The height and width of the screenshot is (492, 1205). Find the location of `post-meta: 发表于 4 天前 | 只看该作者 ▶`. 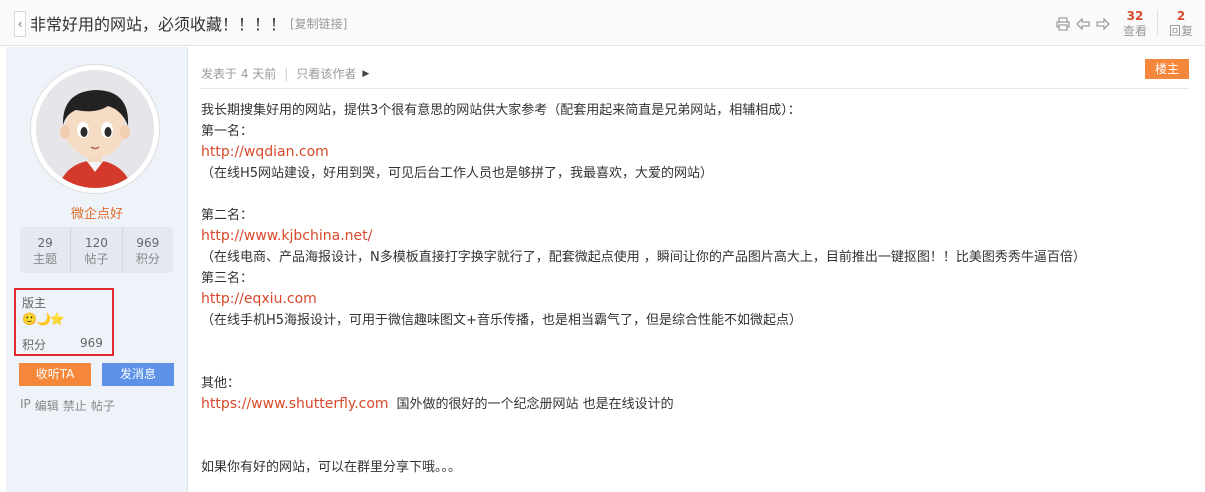

post-meta: 发表于 4 天前 | 只看该作者 ▶ is located at coordinates (285, 73).